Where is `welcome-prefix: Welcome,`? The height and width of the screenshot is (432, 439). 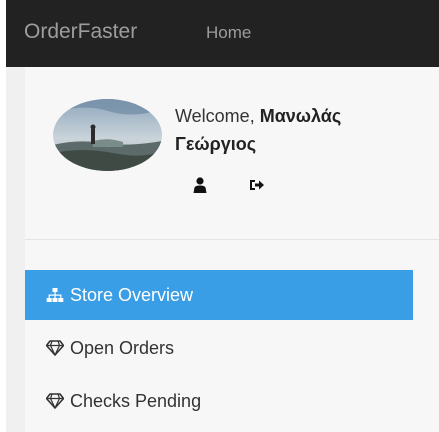 welcome-prefix: Welcome, is located at coordinates (217, 116).